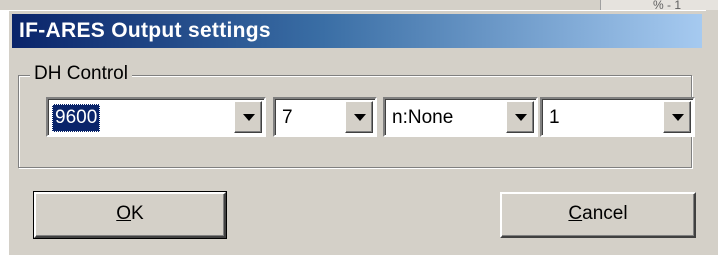 Image resolution: width=718 pixels, height=255 pixels. Describe the element at coordinates (667, 6) in the screenshot. I see `background-fragment-text: % - 1` at that location.